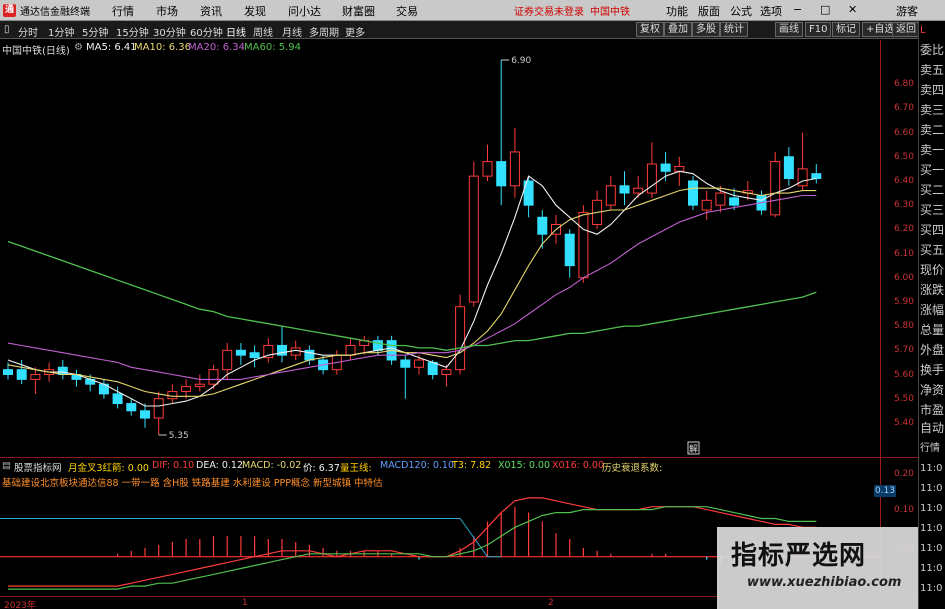 The image size is (945, 609). I want to click on overlay-button: 叠加, so click(678, 29).